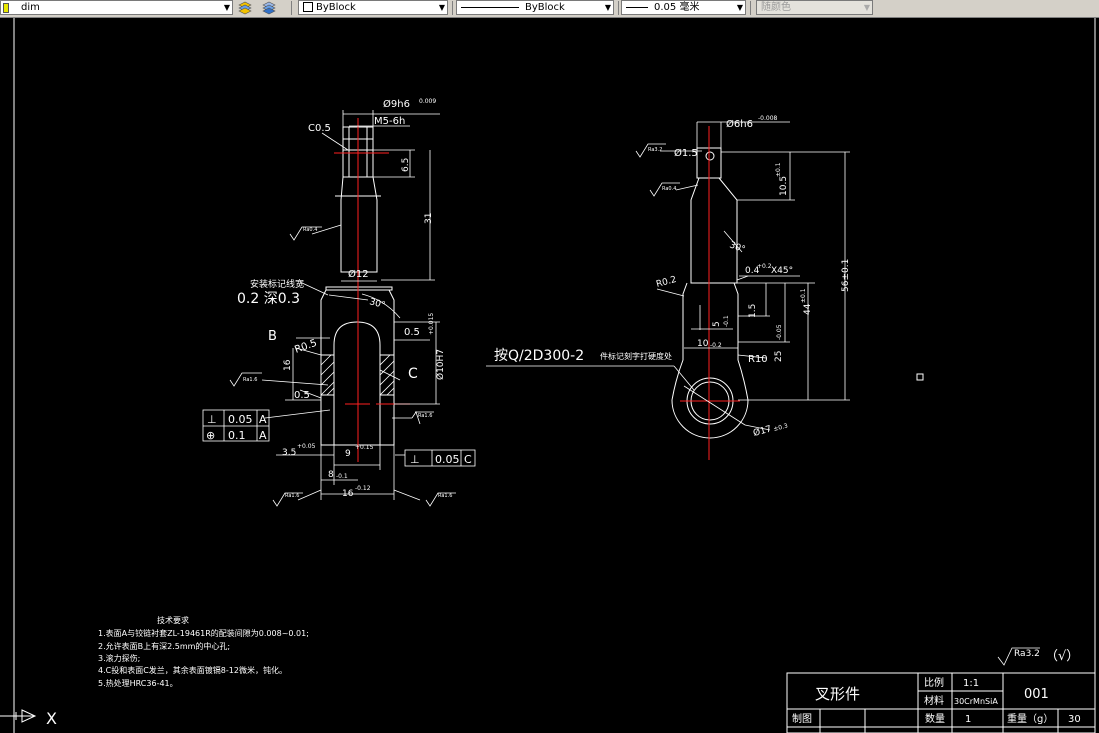 The image size is (1099, 733). What do you see at coordinates (920, 377) in the screenshot?
I see `grip-point` at bounding box center [920, 377].